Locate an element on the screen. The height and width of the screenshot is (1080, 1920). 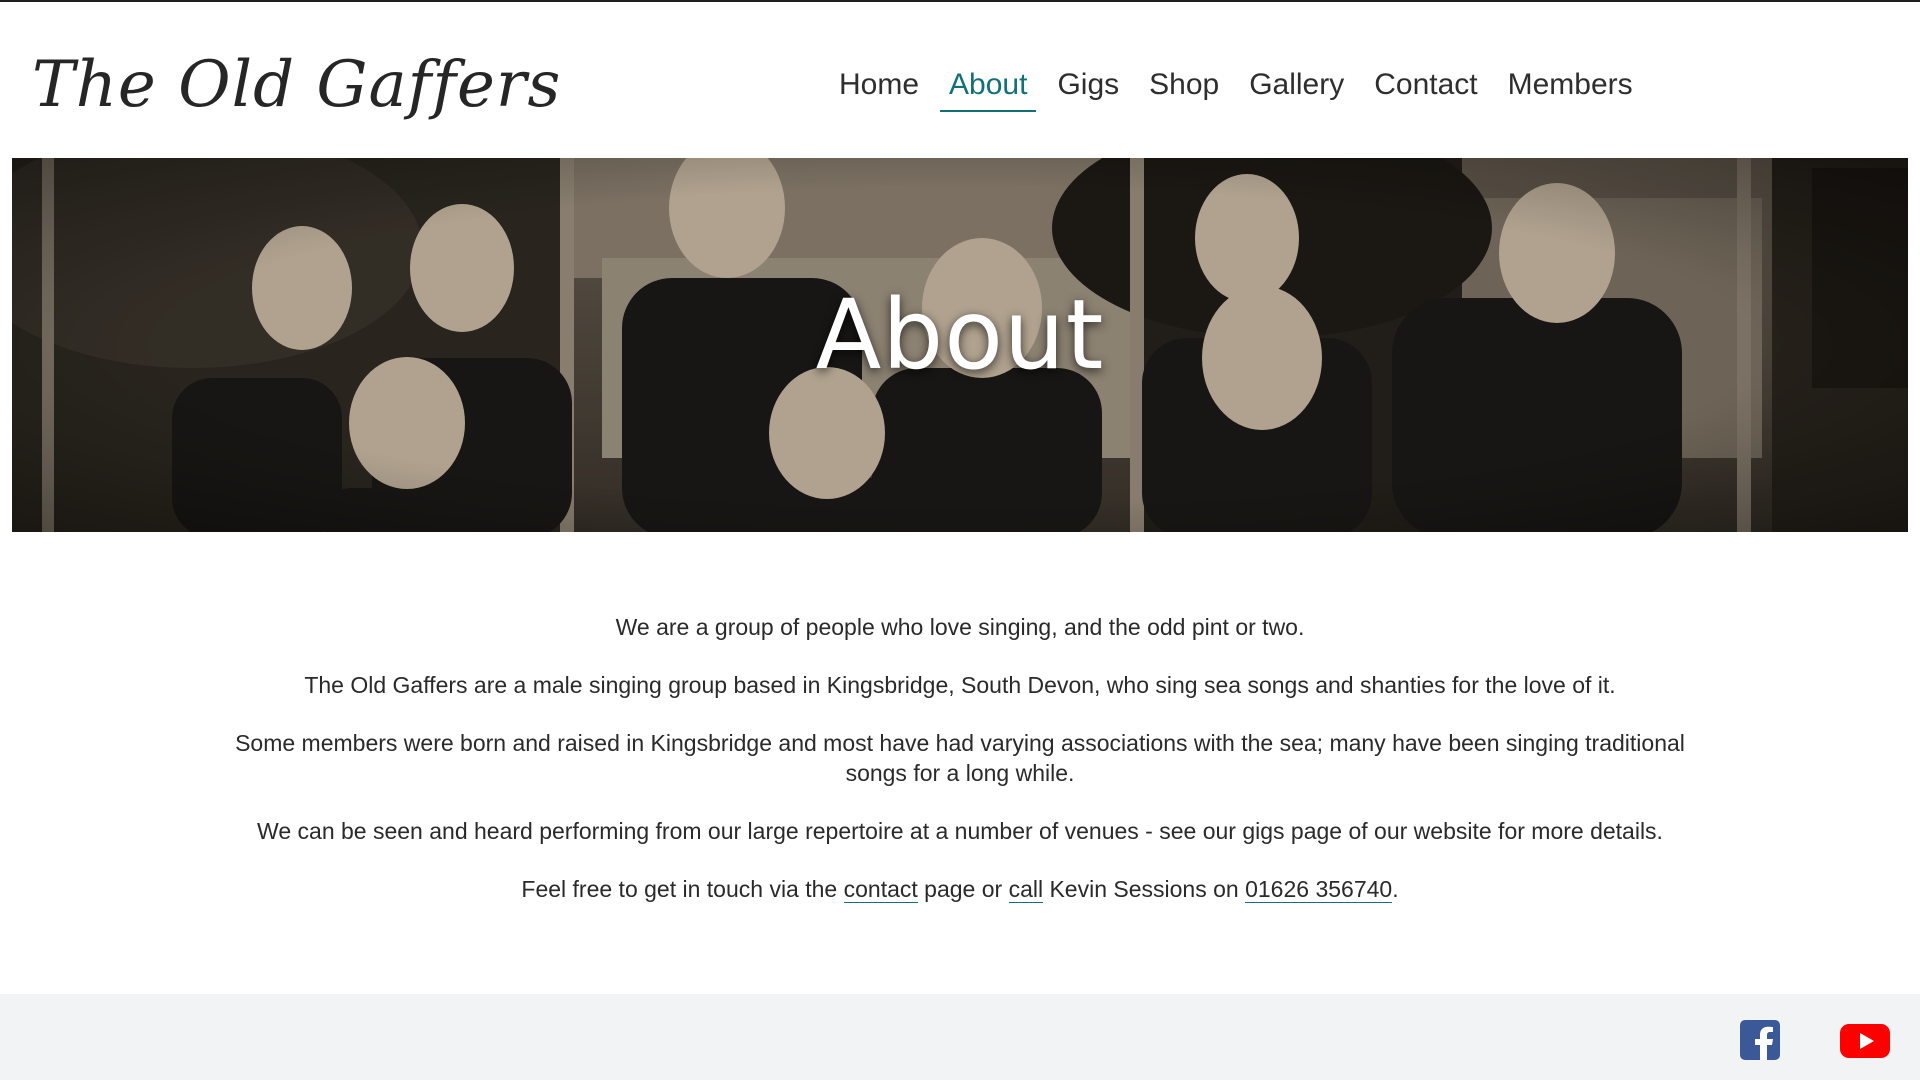
contact-text-end: . is located at coordinates (1395, 889).